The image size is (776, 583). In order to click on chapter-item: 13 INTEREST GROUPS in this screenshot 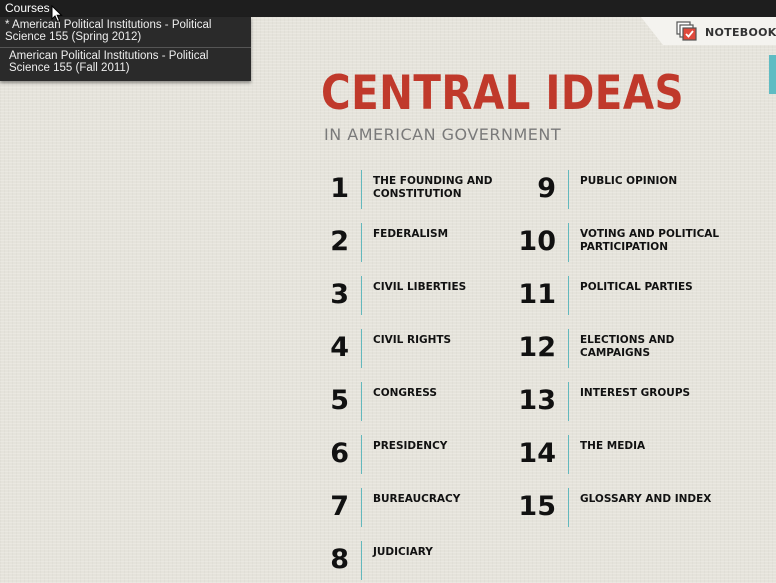, I will do `click(388, 402)`.